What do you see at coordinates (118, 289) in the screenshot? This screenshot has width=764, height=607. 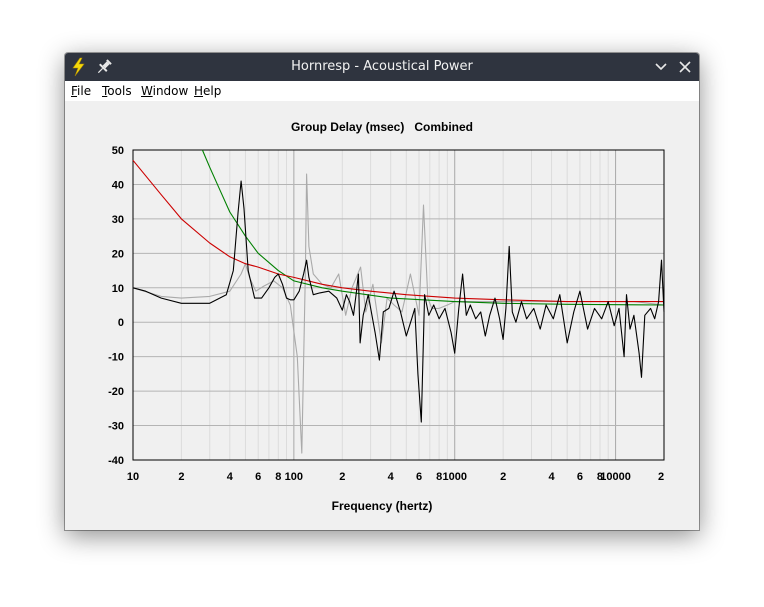 I see `y-tick-label: 10` at bounding box center [118, 289].